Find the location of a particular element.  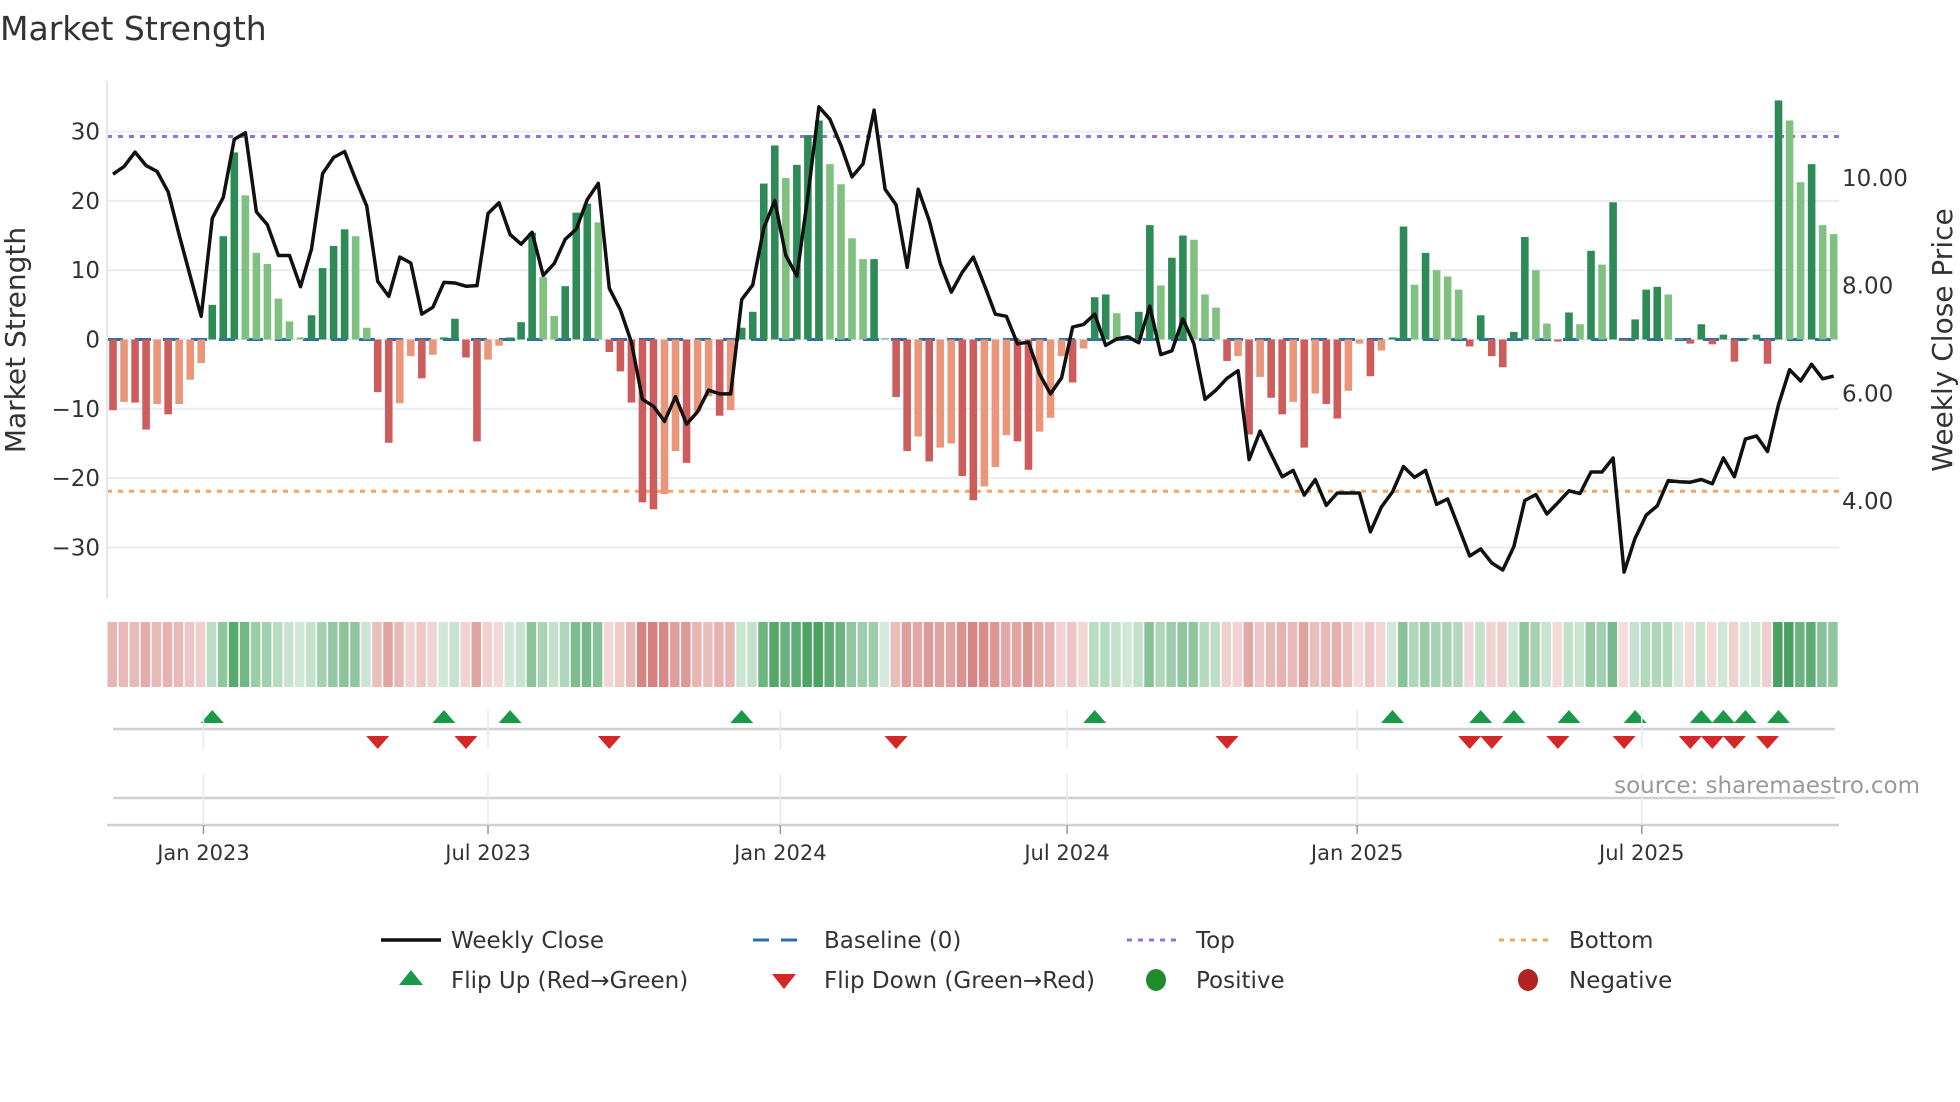

y2-tick-label: 10.00 is located at coordinates (1875, 179).